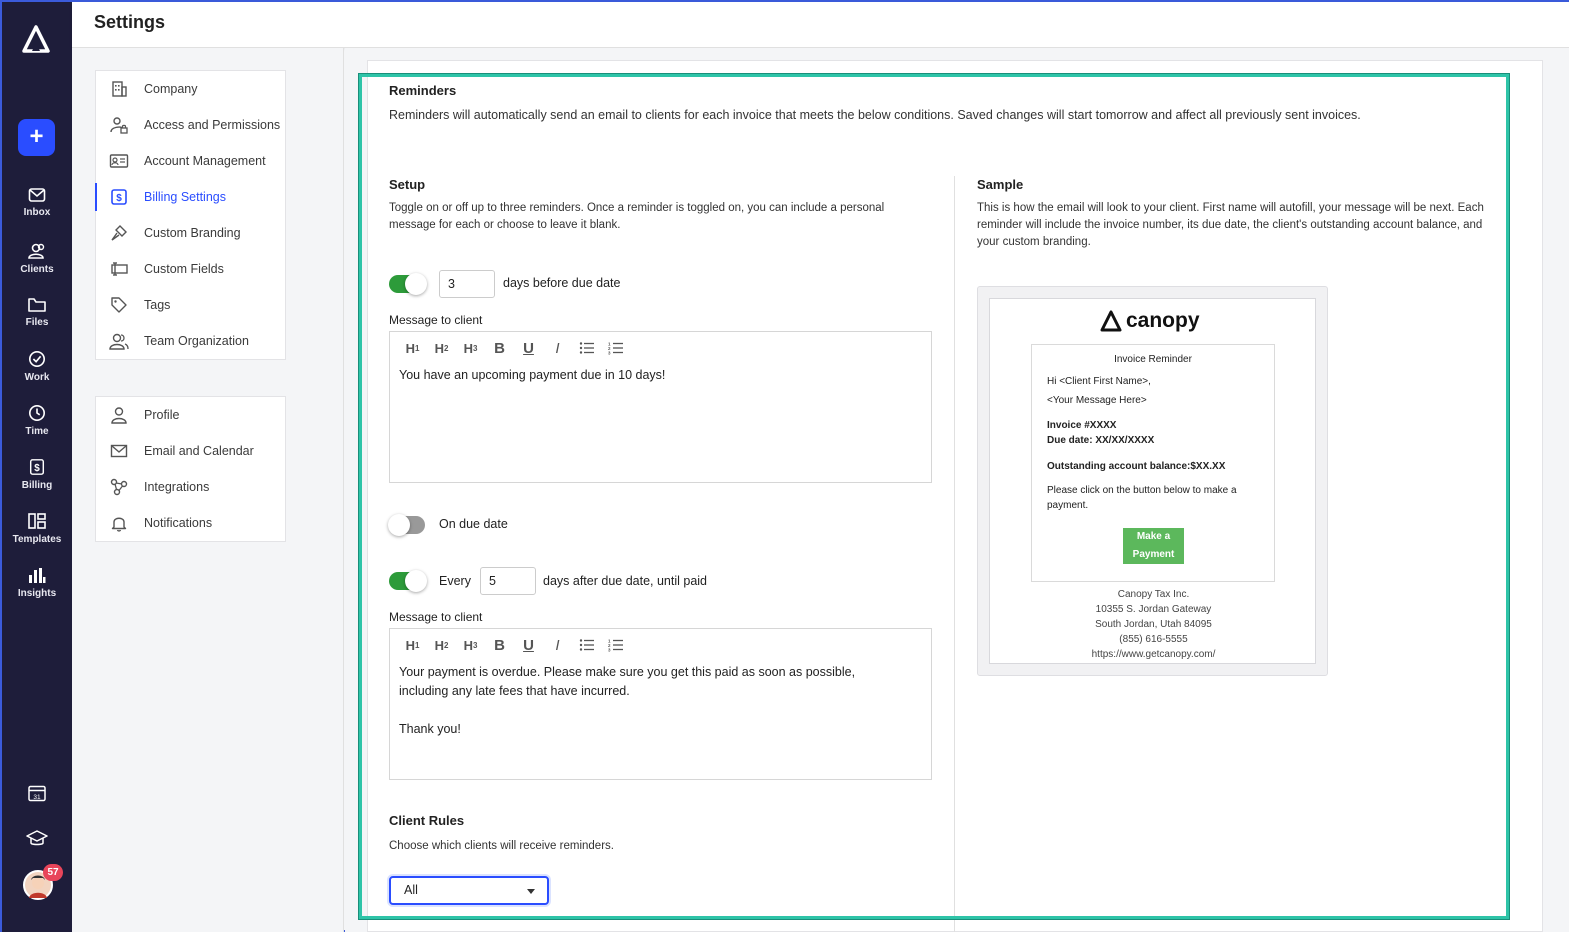 The width and height of the screenshot is (1569, 932). I want to click on svg-text: 3, so click(609, 353).